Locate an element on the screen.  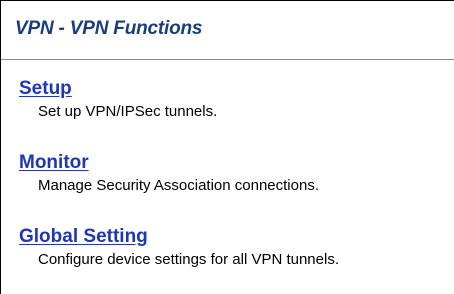
menu-item-setup: Setup Set up VPN/IPSec tunnels. is located at coordinates (118, 99).